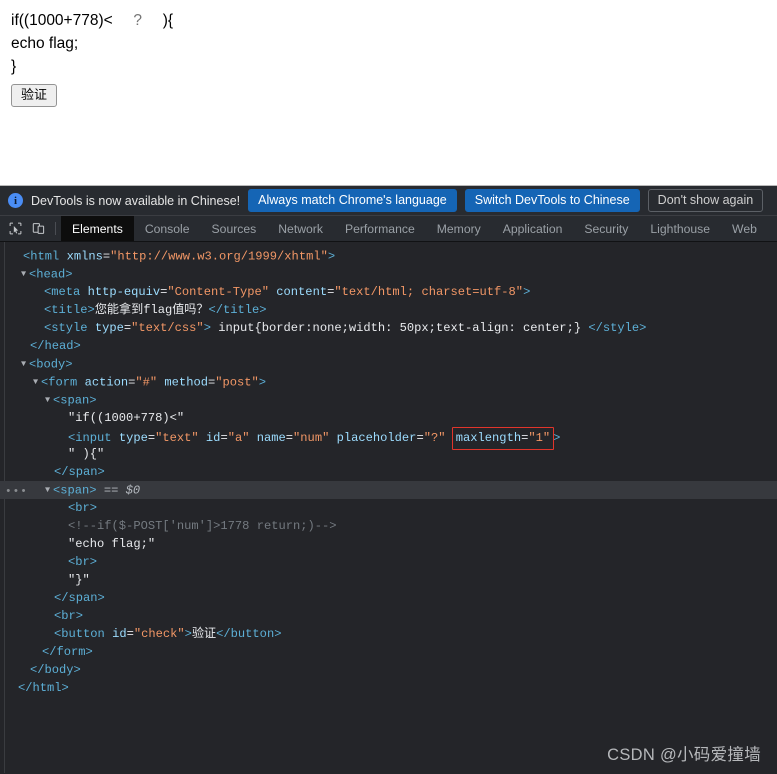 The width and height of the screenshot is (777, 774). What do you see at coordinates (311, 438) in the screenshot?
I see `val-input-name: "num"` at bounding box center [311, 438].